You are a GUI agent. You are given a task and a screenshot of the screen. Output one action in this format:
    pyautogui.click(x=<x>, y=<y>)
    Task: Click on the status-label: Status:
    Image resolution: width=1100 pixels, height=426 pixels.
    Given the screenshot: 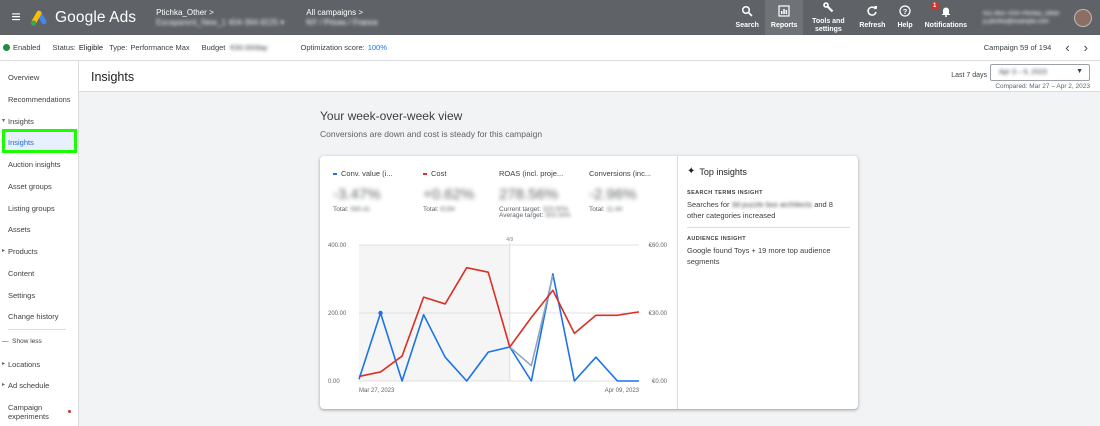 What is the action you would take?
    pyautogui.click(x=64, y=47)
    